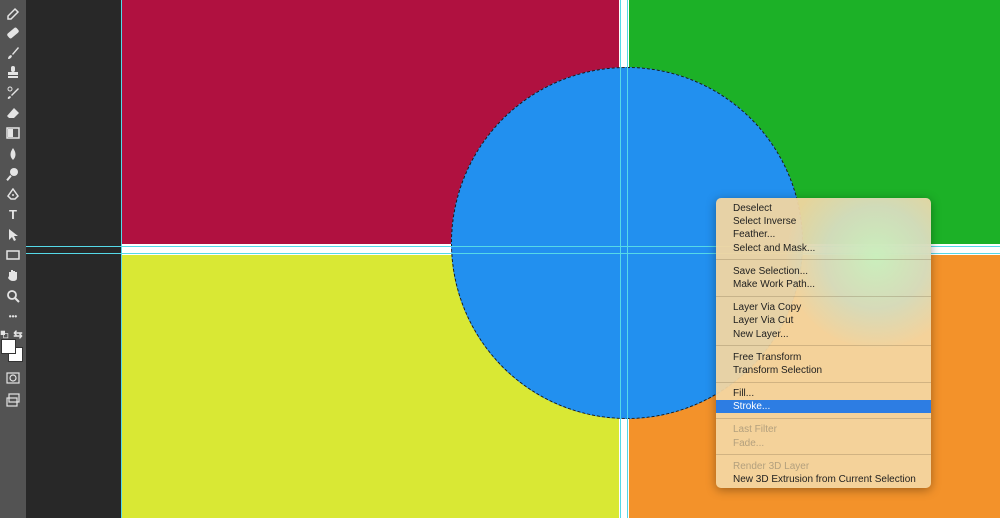 This screenshot has height=518, width=1000. Describe the element at coordinates (13, 72) in the screenshot. I see `clone-stamp-icon` at that location.